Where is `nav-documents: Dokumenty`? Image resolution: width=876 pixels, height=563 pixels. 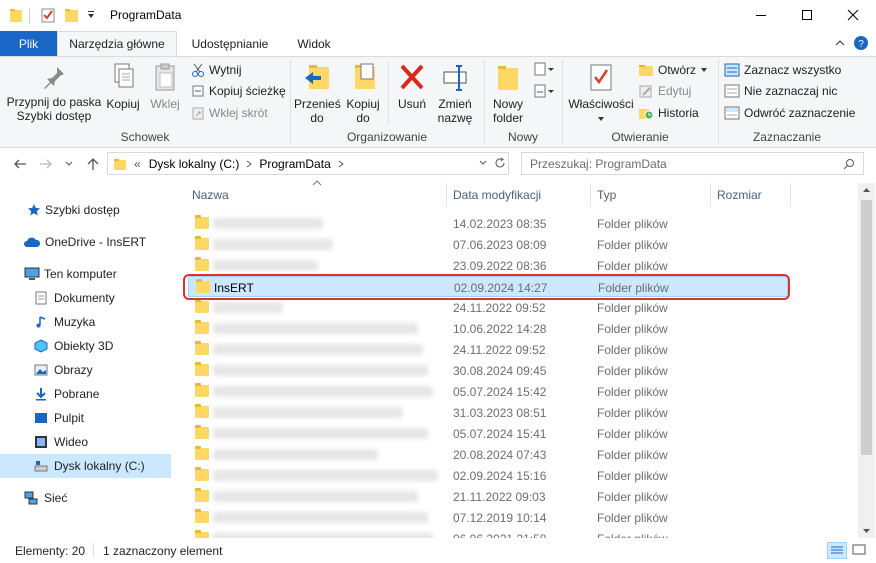
nav-documents: Dokumenty is located at coordinates (85, 298).